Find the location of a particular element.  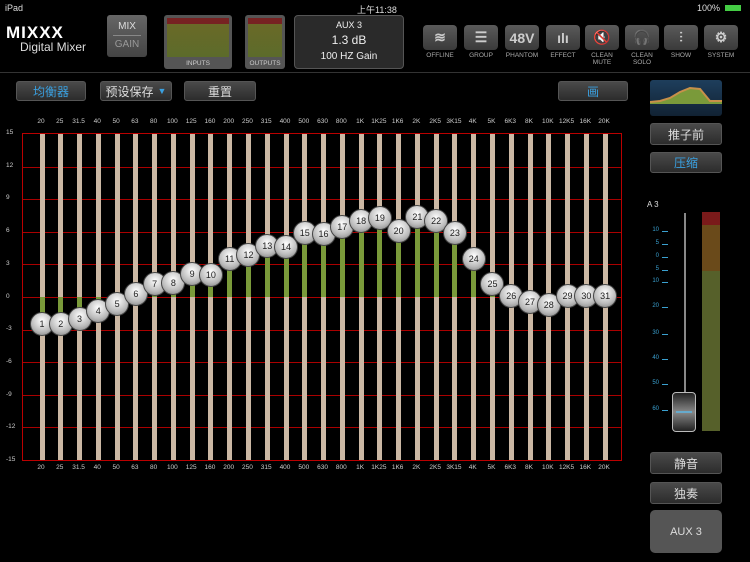

headphone-icon: 🎧 is located at coordinates (642, 37).